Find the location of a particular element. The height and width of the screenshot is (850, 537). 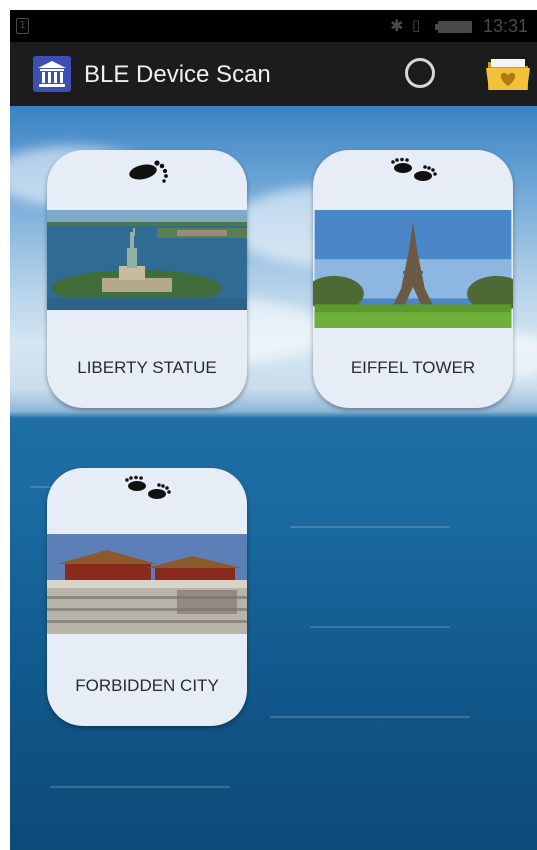

progress-ring-icon is located at coordinates (420, 73).